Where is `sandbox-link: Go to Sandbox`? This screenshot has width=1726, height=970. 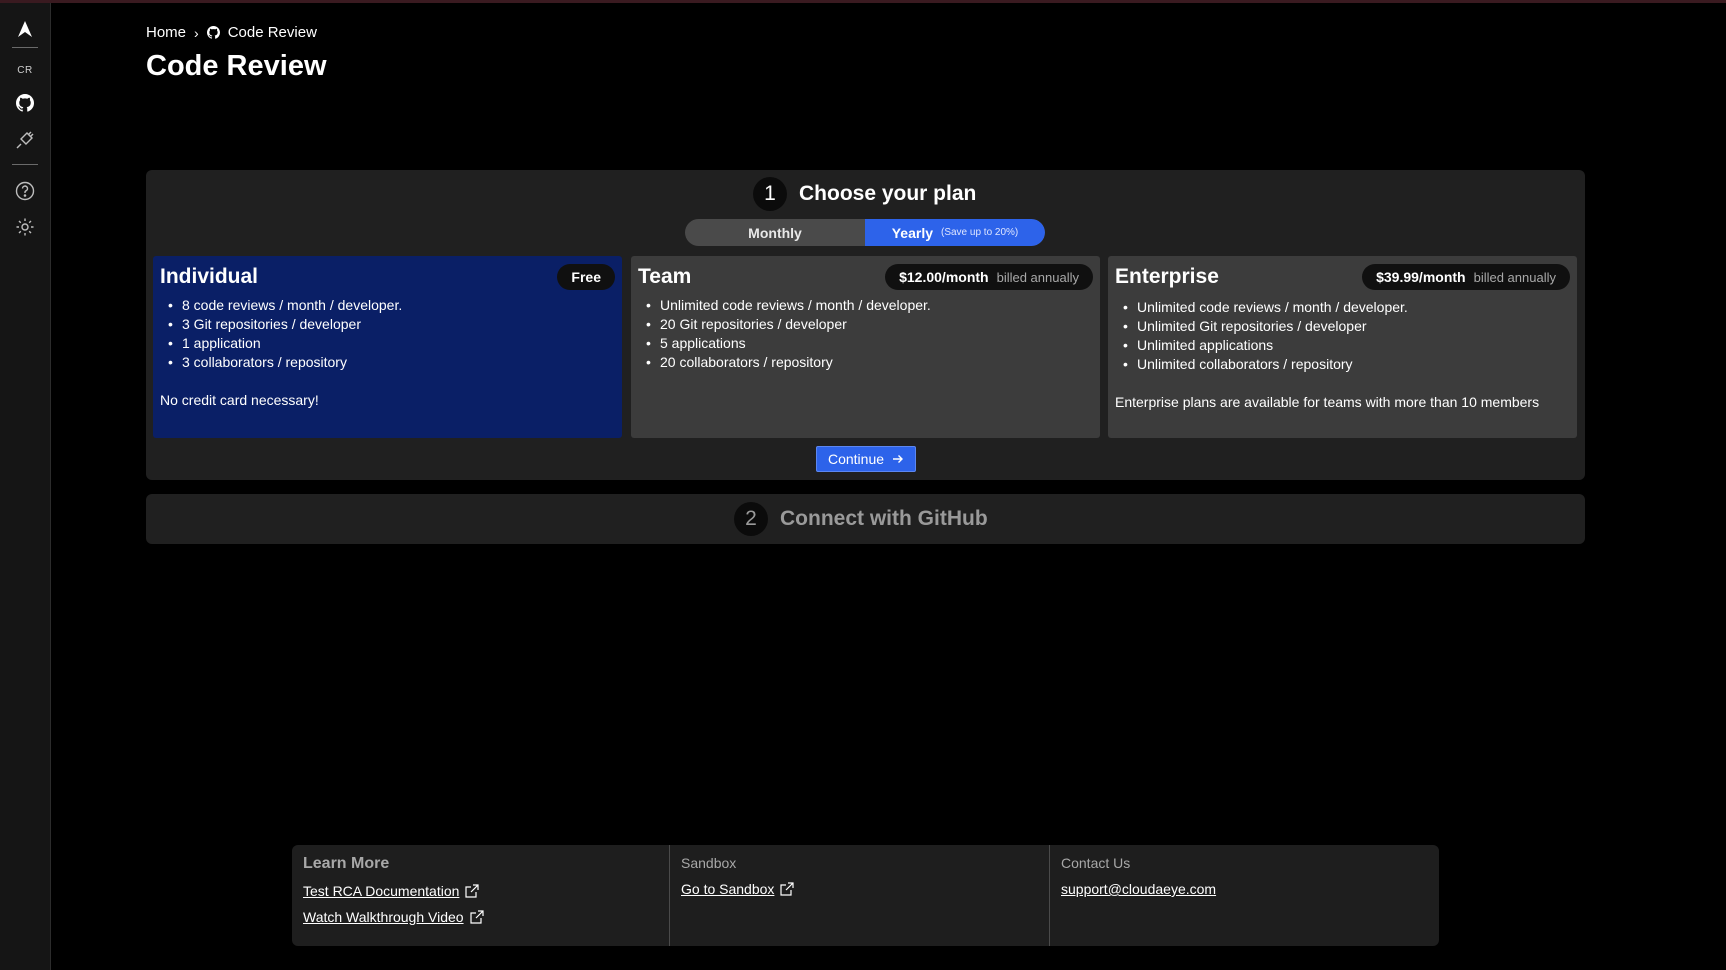 sandbox-link: Go to Sandbox is located at coordinates (859, 889).